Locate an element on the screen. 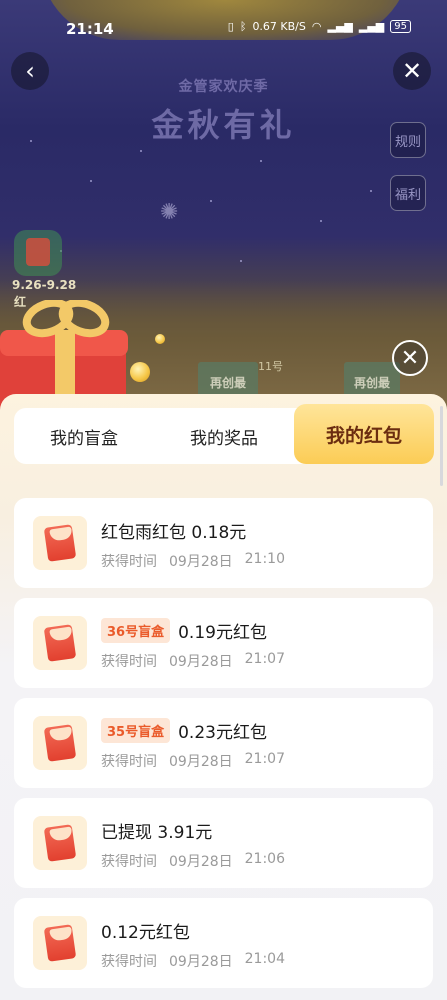 This screenshot has height=1000, width=447. close-icon: ✕ is located at coordinates (410, 358).